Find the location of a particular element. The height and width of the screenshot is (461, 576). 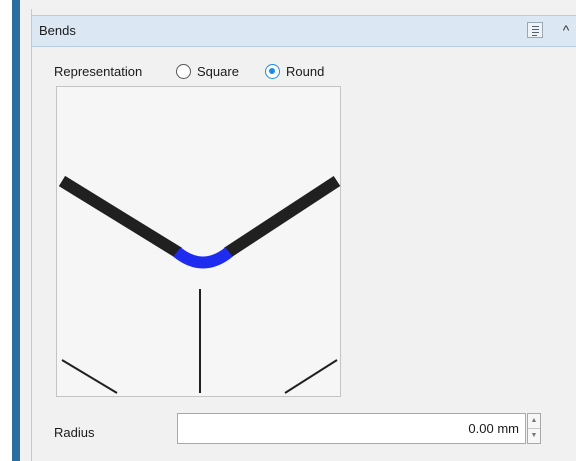

round-radio is located at coordinates (272, 71).